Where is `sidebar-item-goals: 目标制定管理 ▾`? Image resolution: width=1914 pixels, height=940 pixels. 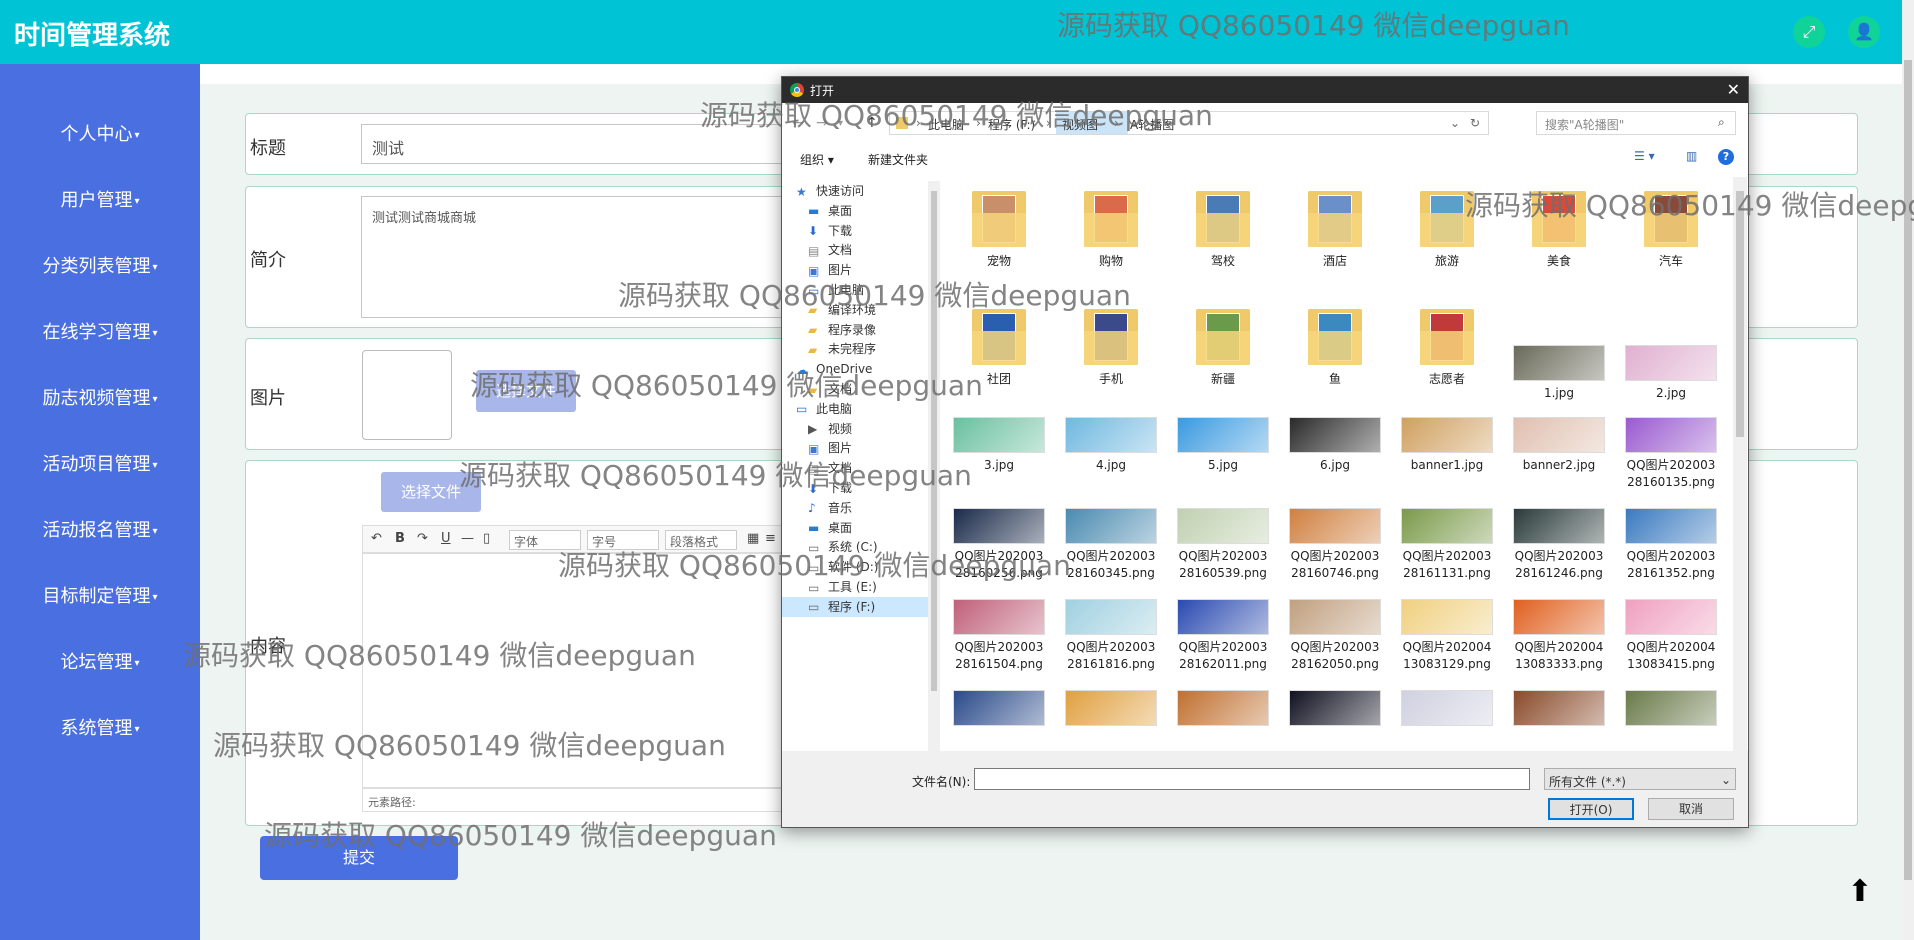
sidebar-item-goals: 目标制定管理 ▾ is located at coordinates (100, 595).